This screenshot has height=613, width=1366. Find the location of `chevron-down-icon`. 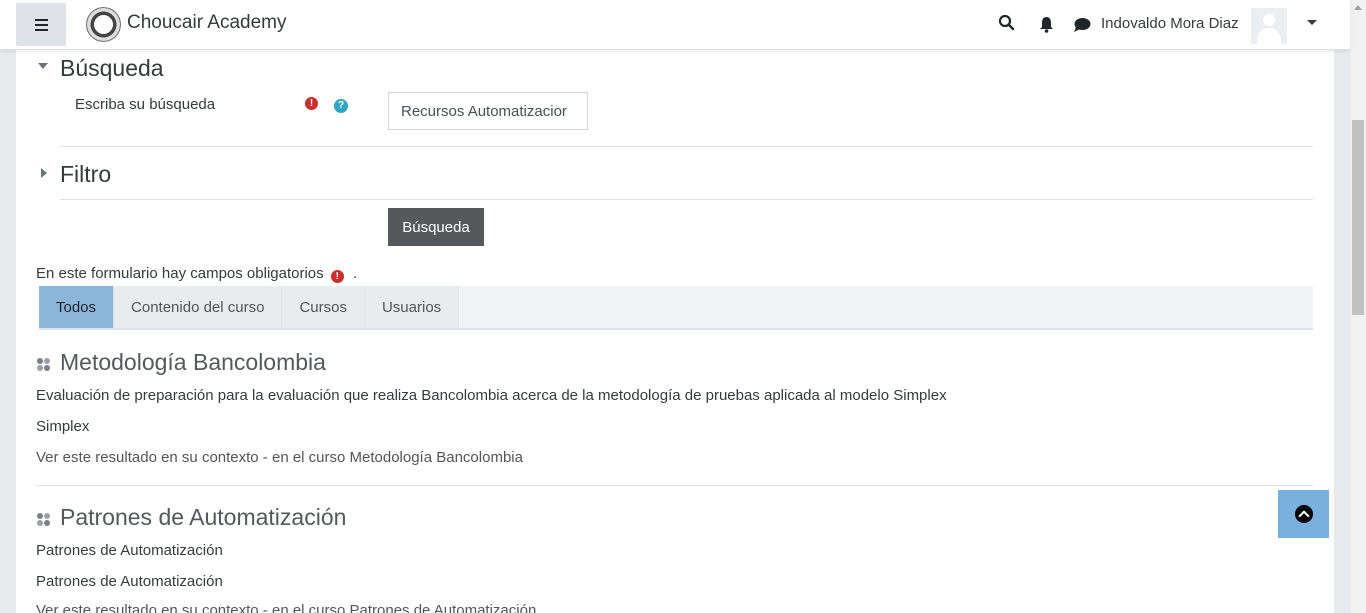

chevron-down-icon is located at coordinates (1312, 22).